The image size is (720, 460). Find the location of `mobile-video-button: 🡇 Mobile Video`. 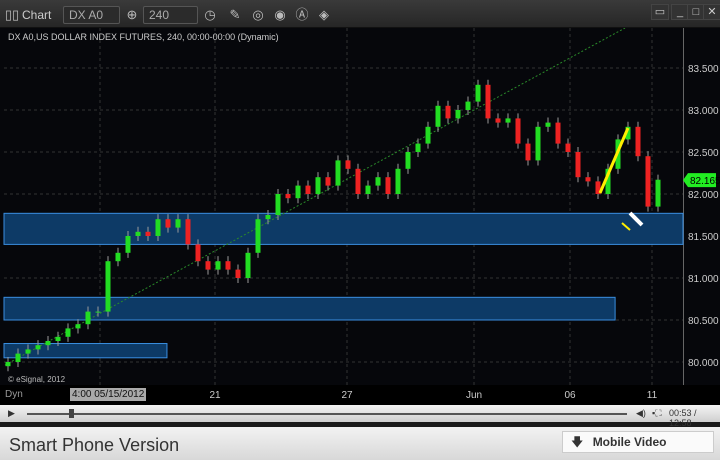

mobile-video-button: 🡇 Mobile Video is located at coordinates (638, 442).